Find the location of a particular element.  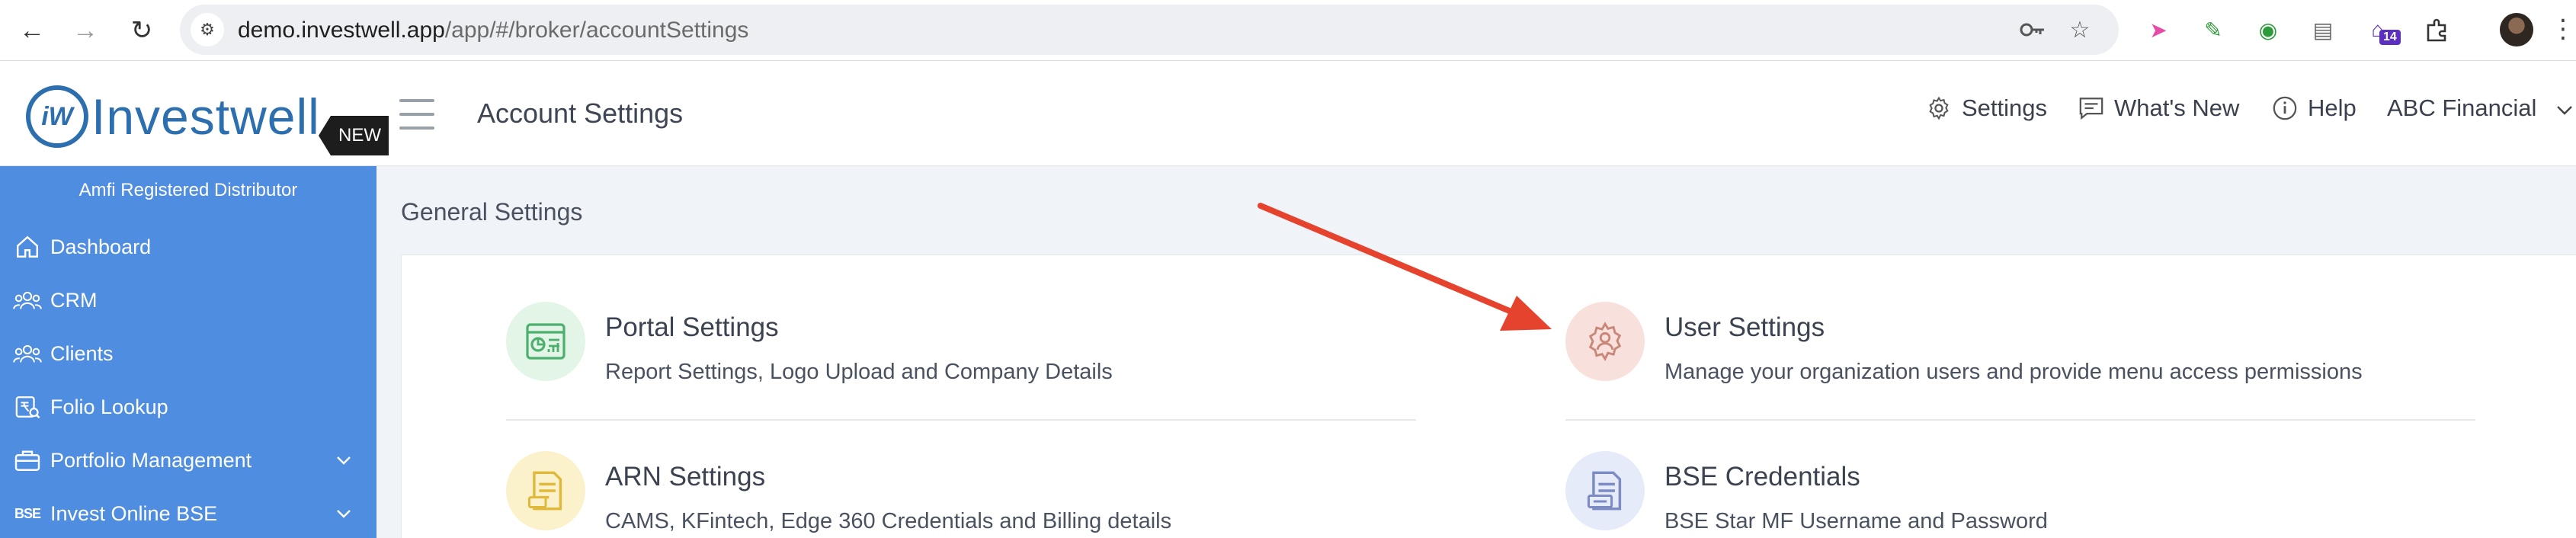

extension-cards-icon: ▤ is located at coordinates (2323, 29).